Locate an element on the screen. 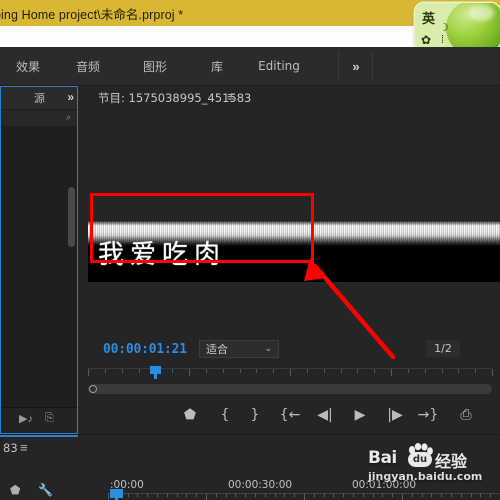 The image size is (500, 500). search-icon: ⌕ is located at coordinates (68, 117).